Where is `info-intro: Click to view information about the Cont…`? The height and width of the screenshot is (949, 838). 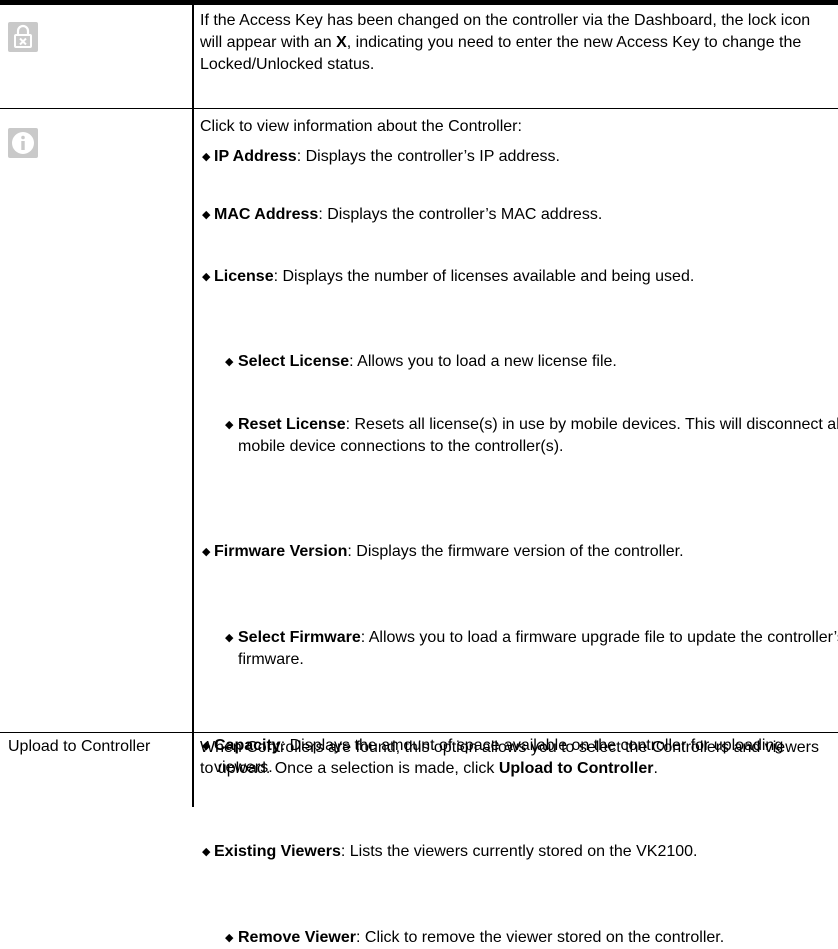 info-intro: Click to view information about the Cont… is located at coordinates (361, 126).